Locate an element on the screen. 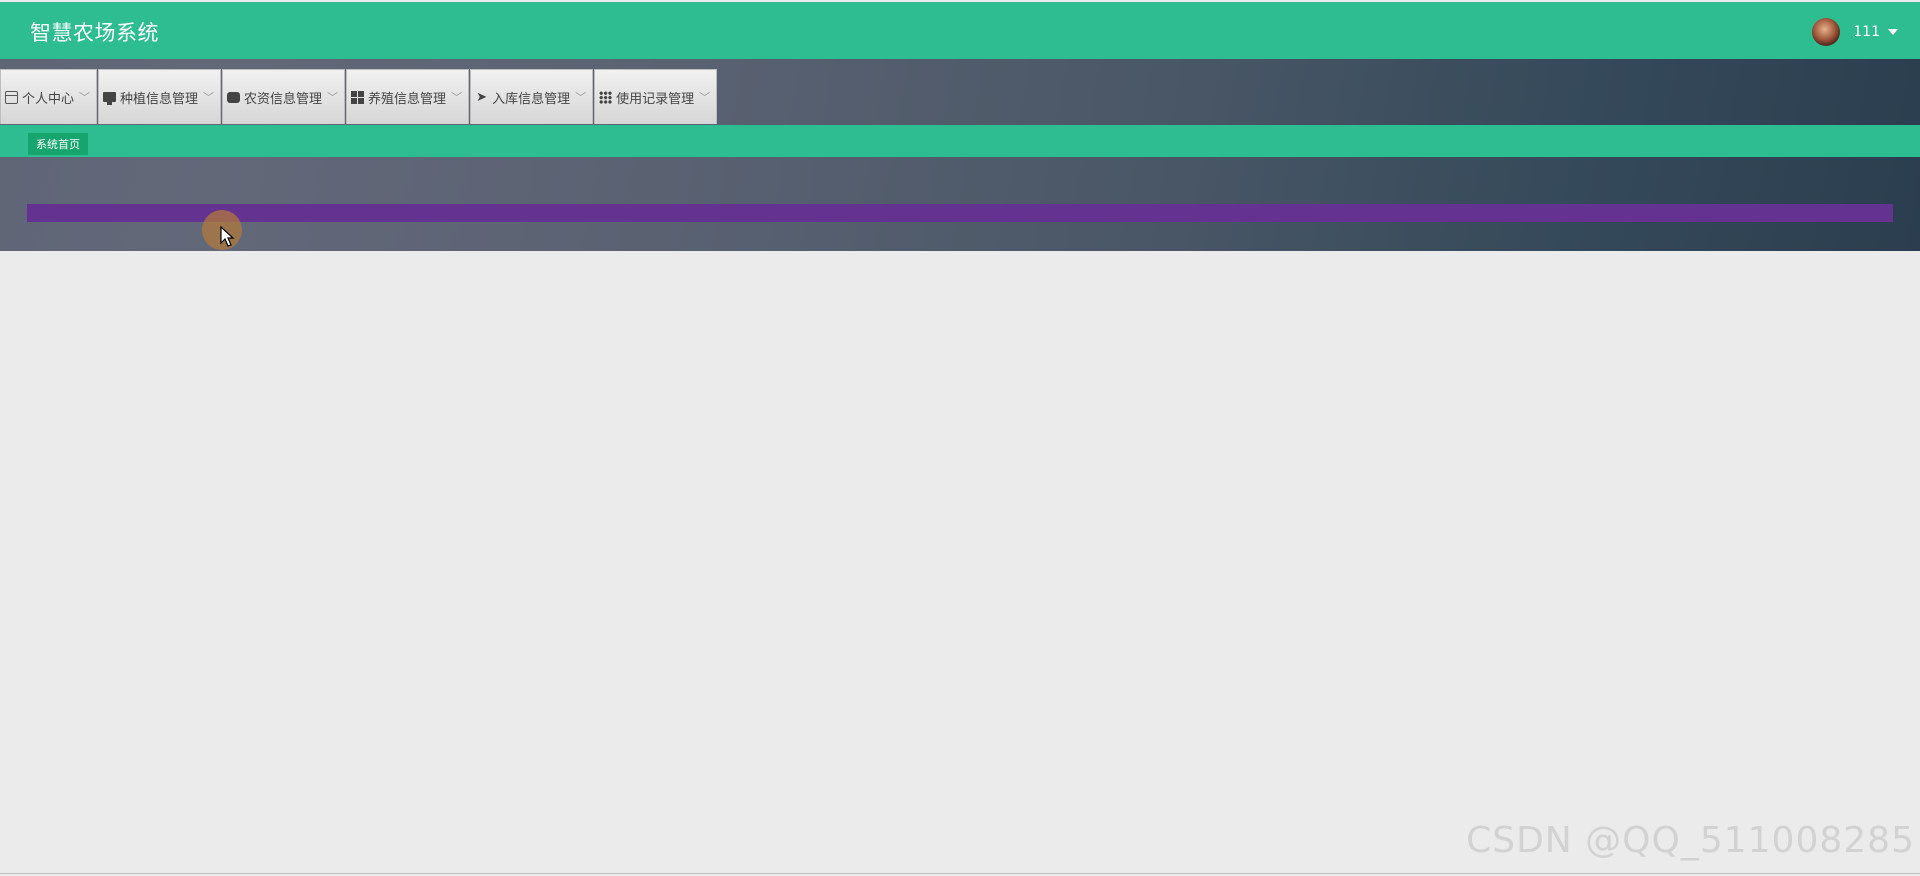 This screenshot has height=876, width=1920. nav-item-warehousing-info: ➤ 入库信息管理 ﹀ is located at coordinates (532, 96).